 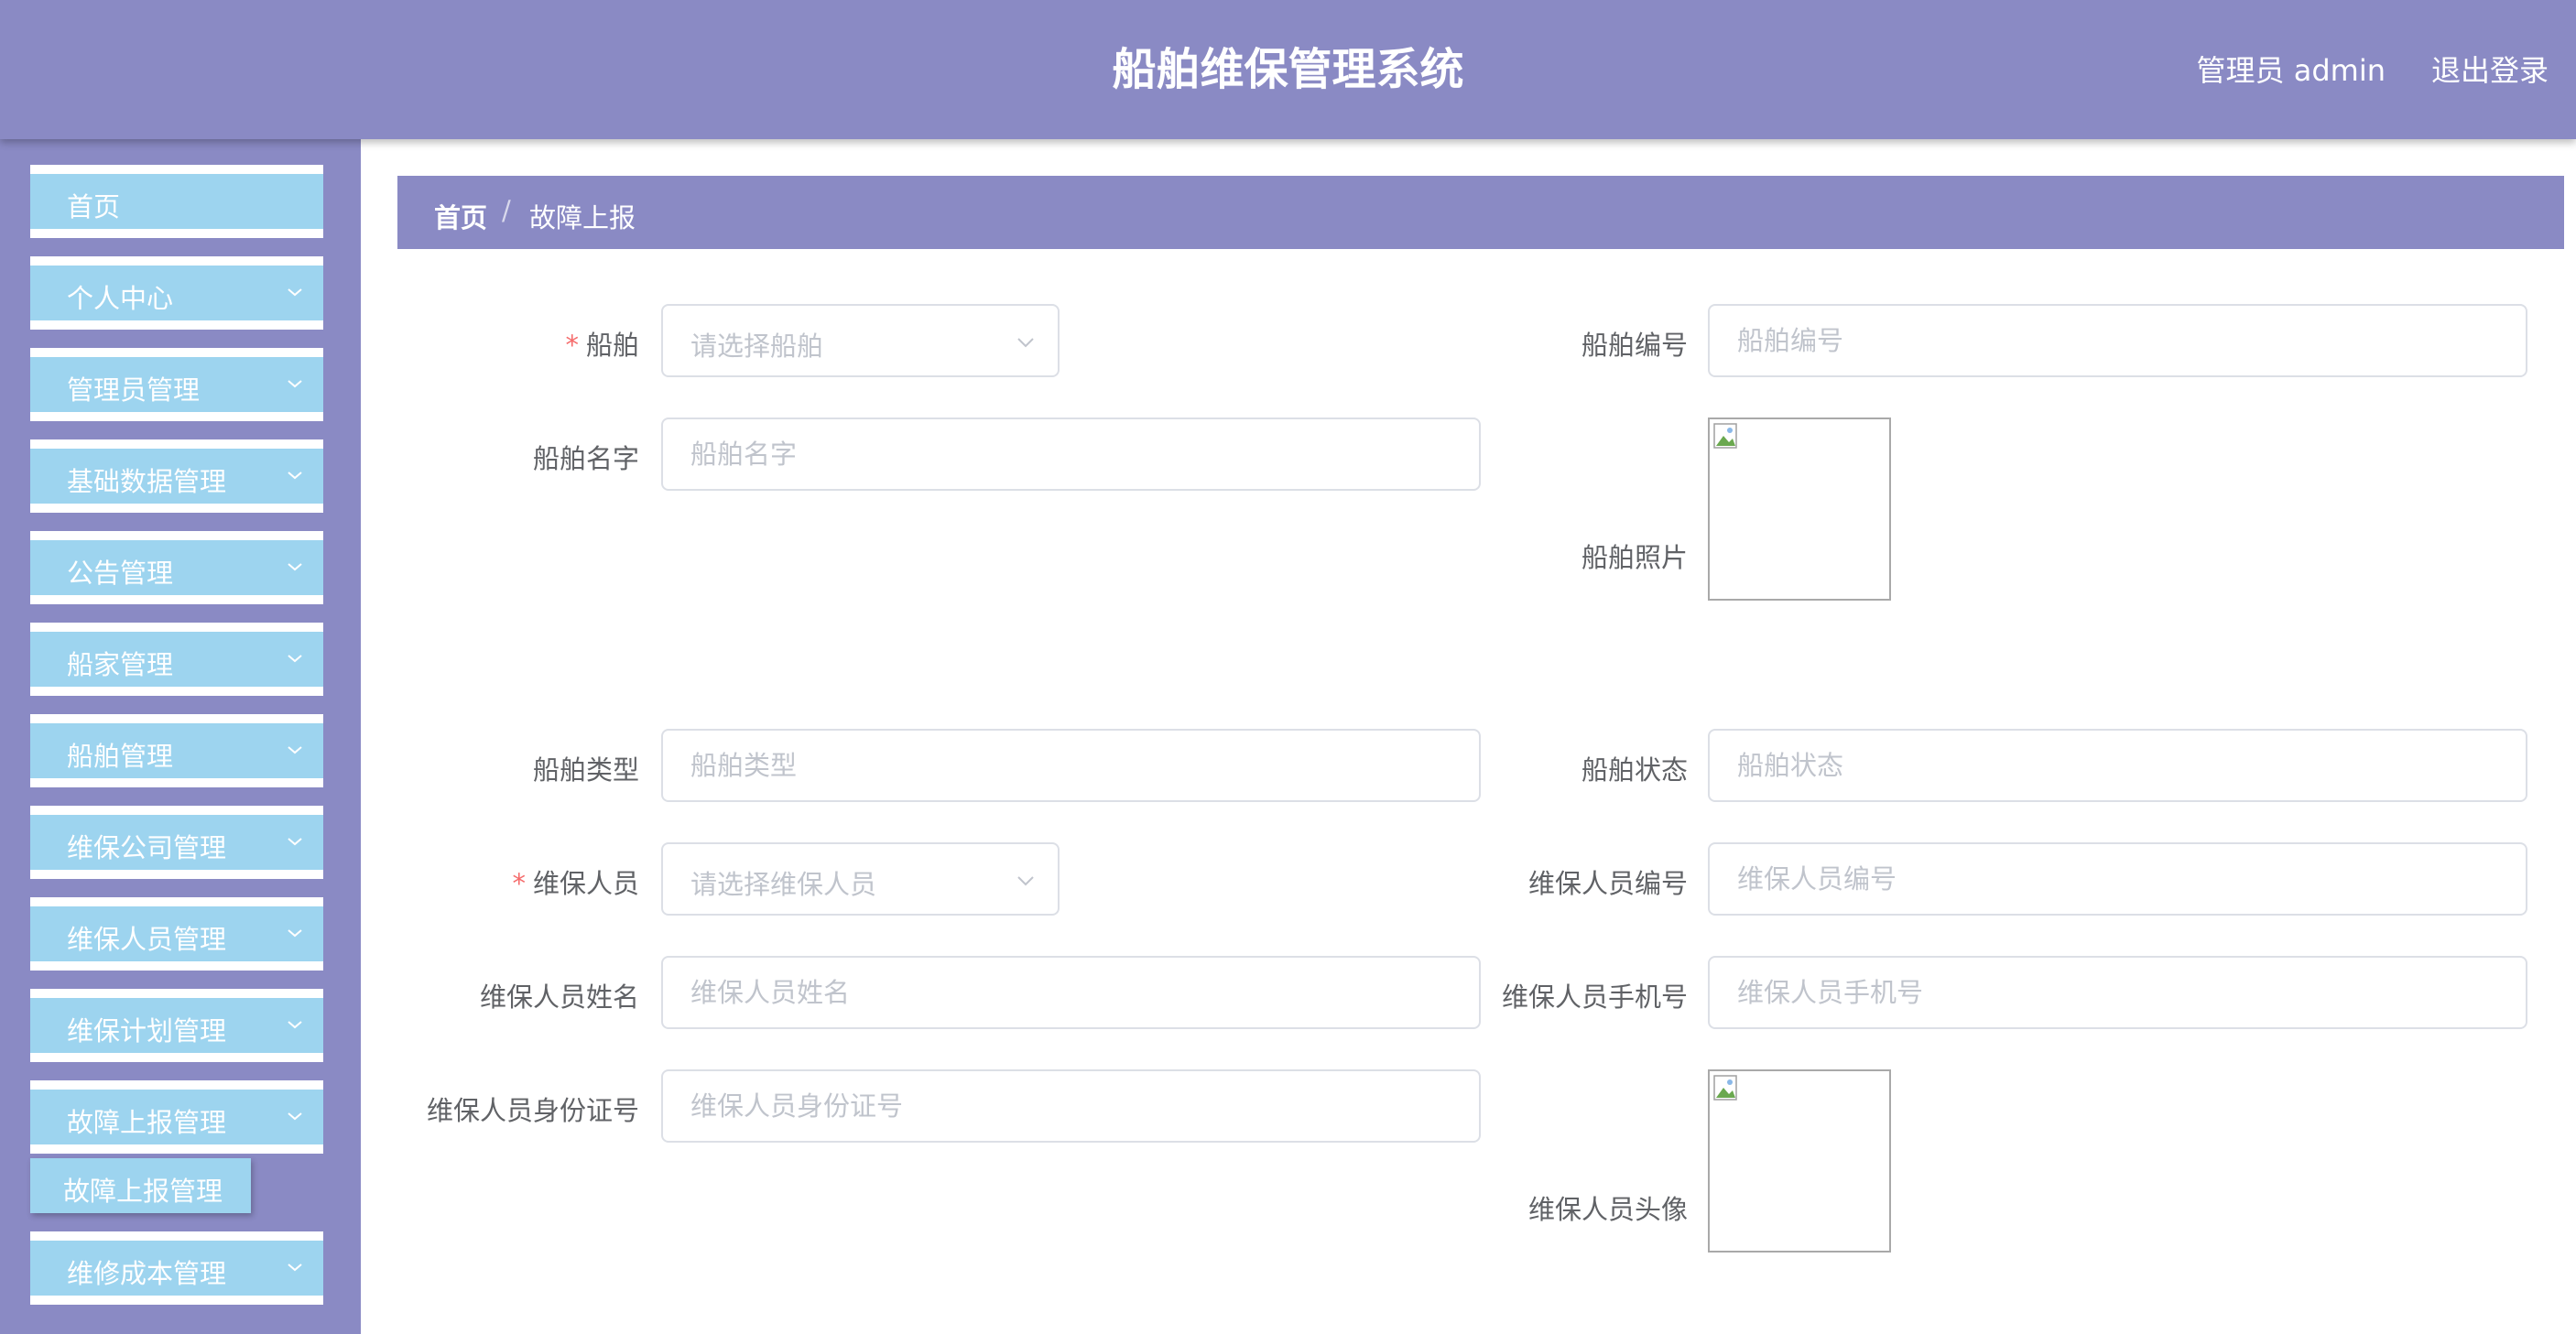 What do you see at coordinates (1071, 992) in the screenshot?
I see `staff-name-input` at bounding box center [1071, 992].